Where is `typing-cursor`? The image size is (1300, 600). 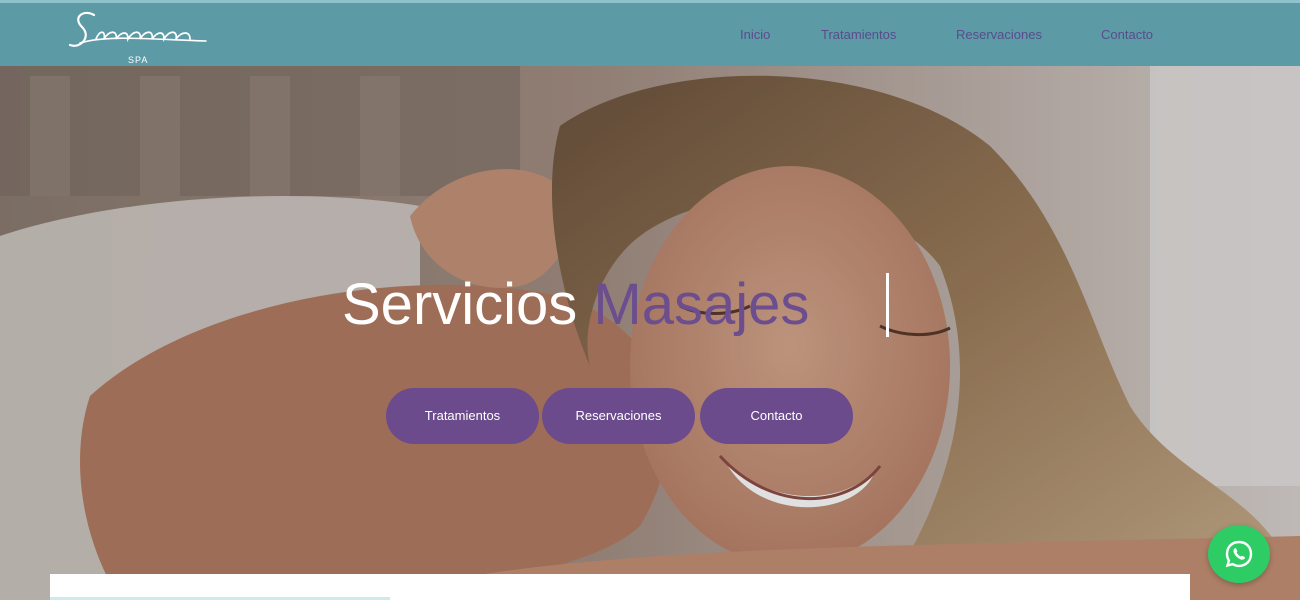 typing-cursor is located at coordinates (887, 305).